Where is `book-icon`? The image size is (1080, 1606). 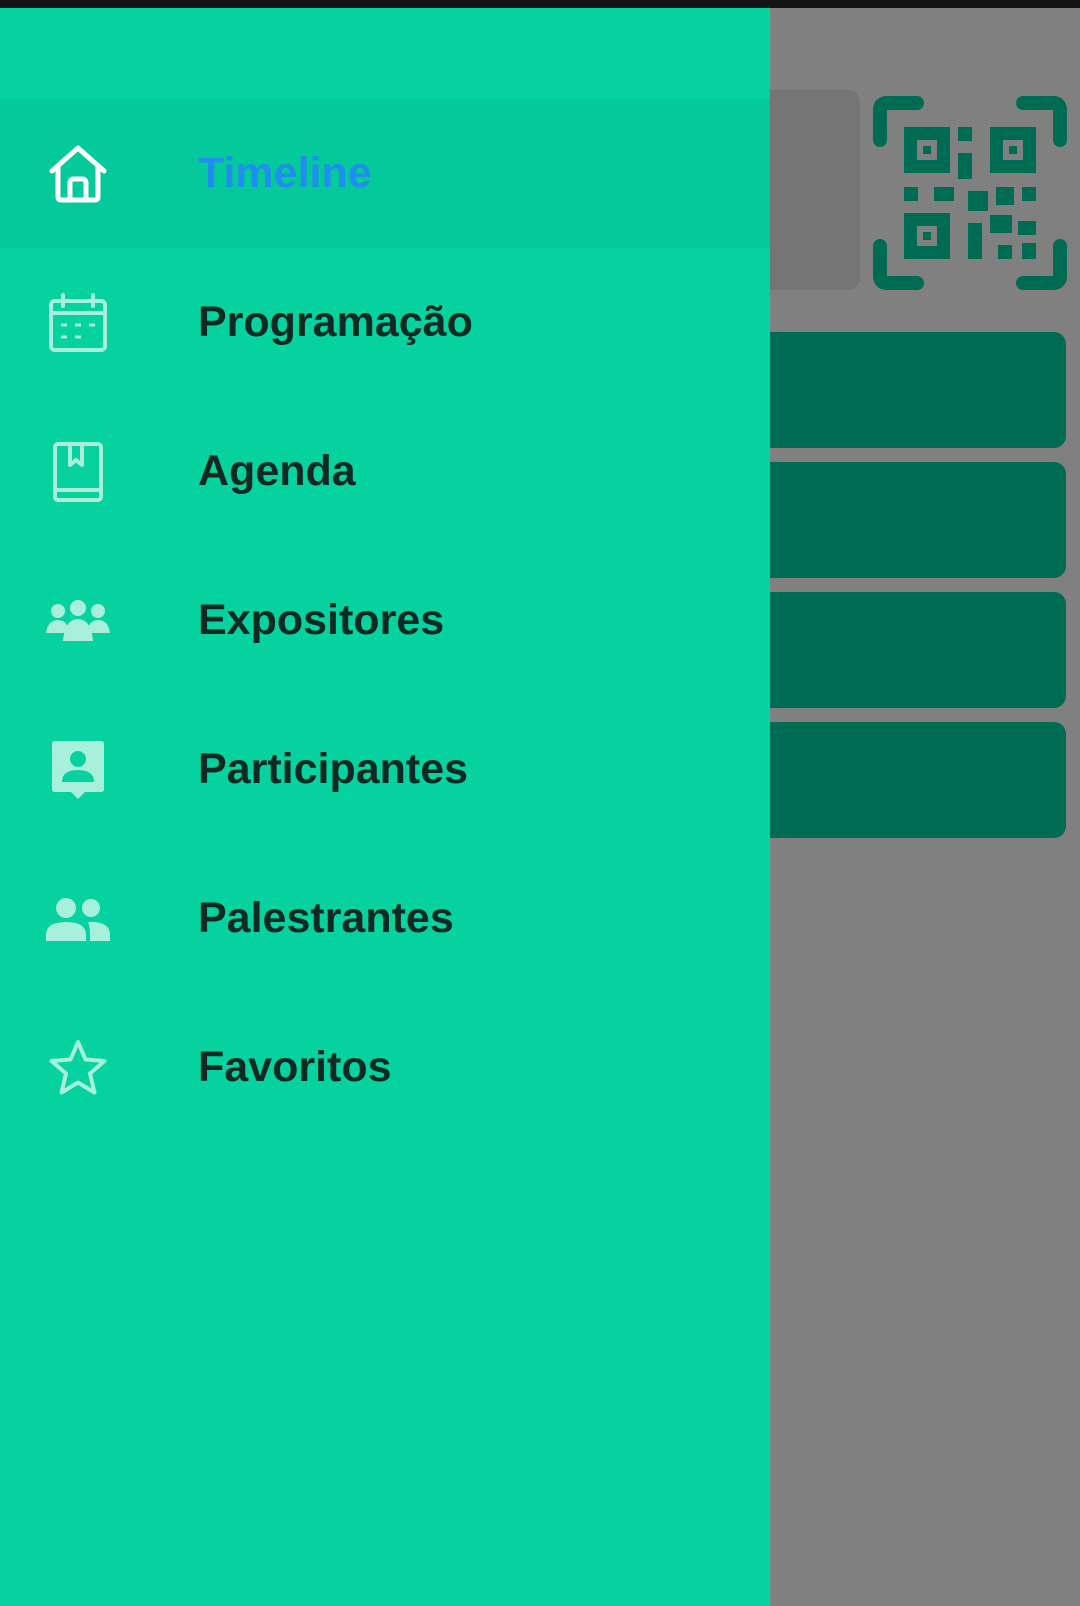 book-icon is located at coordinates (78, 472).